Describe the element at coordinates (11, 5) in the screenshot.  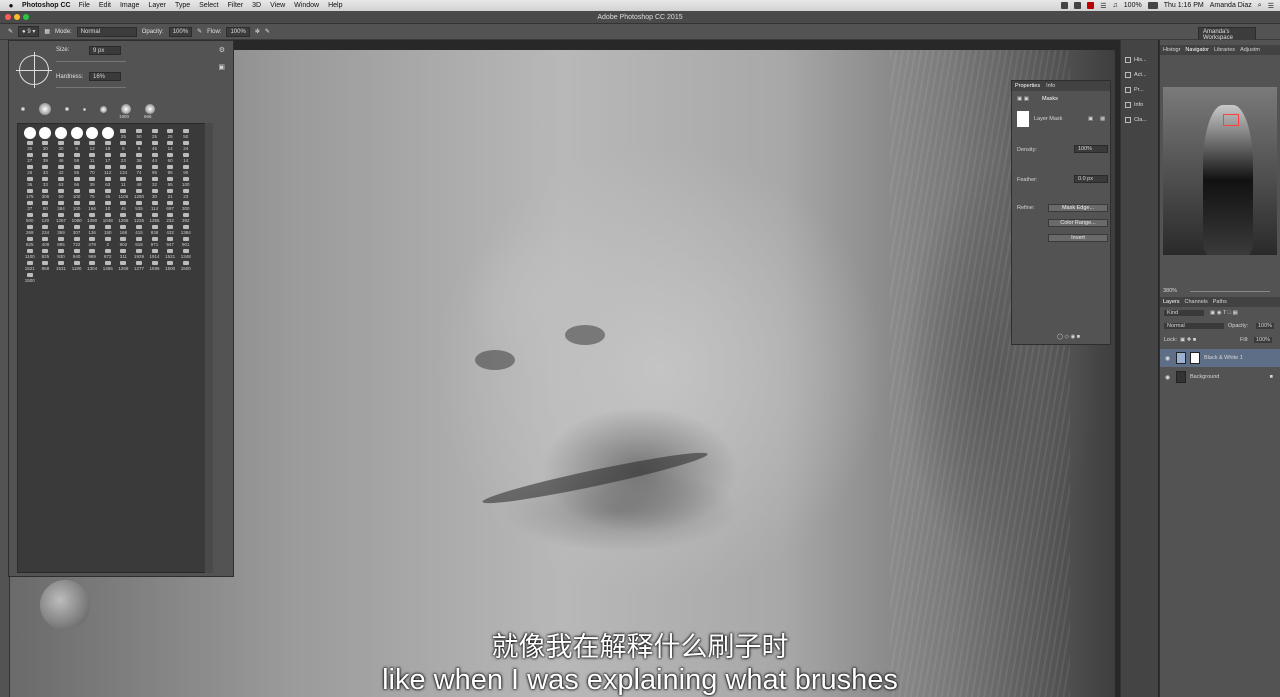
I see `apple-icon: ●` at that location.